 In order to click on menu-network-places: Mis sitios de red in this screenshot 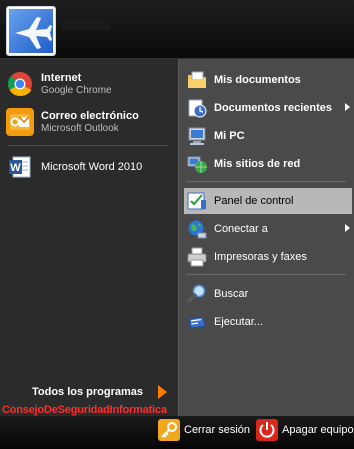, I will do `click(268, 164)`.